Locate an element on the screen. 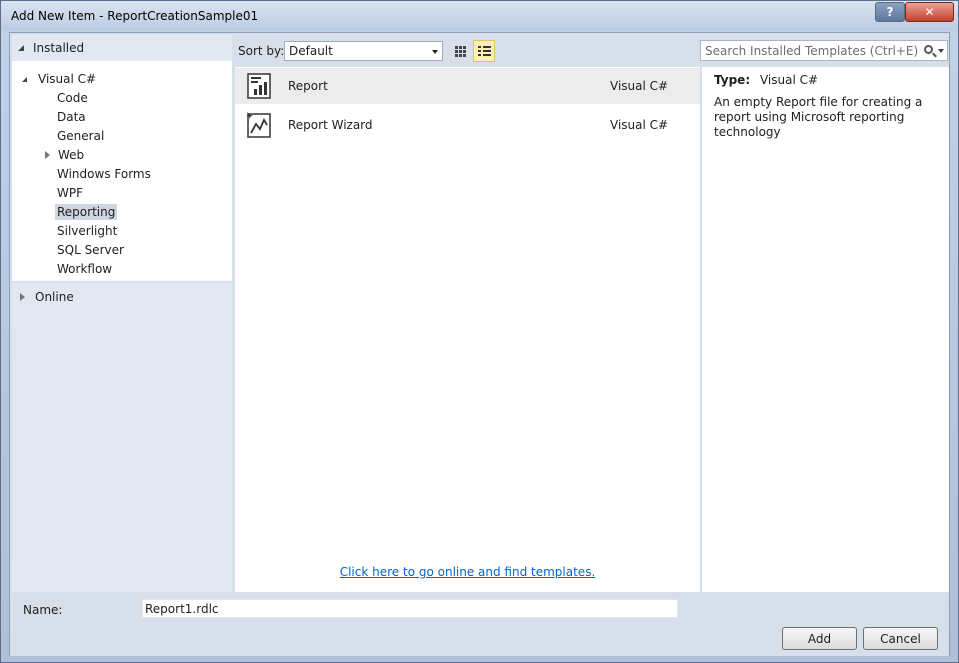  tree-node-label: WPF is located at coordinates (70, 193).